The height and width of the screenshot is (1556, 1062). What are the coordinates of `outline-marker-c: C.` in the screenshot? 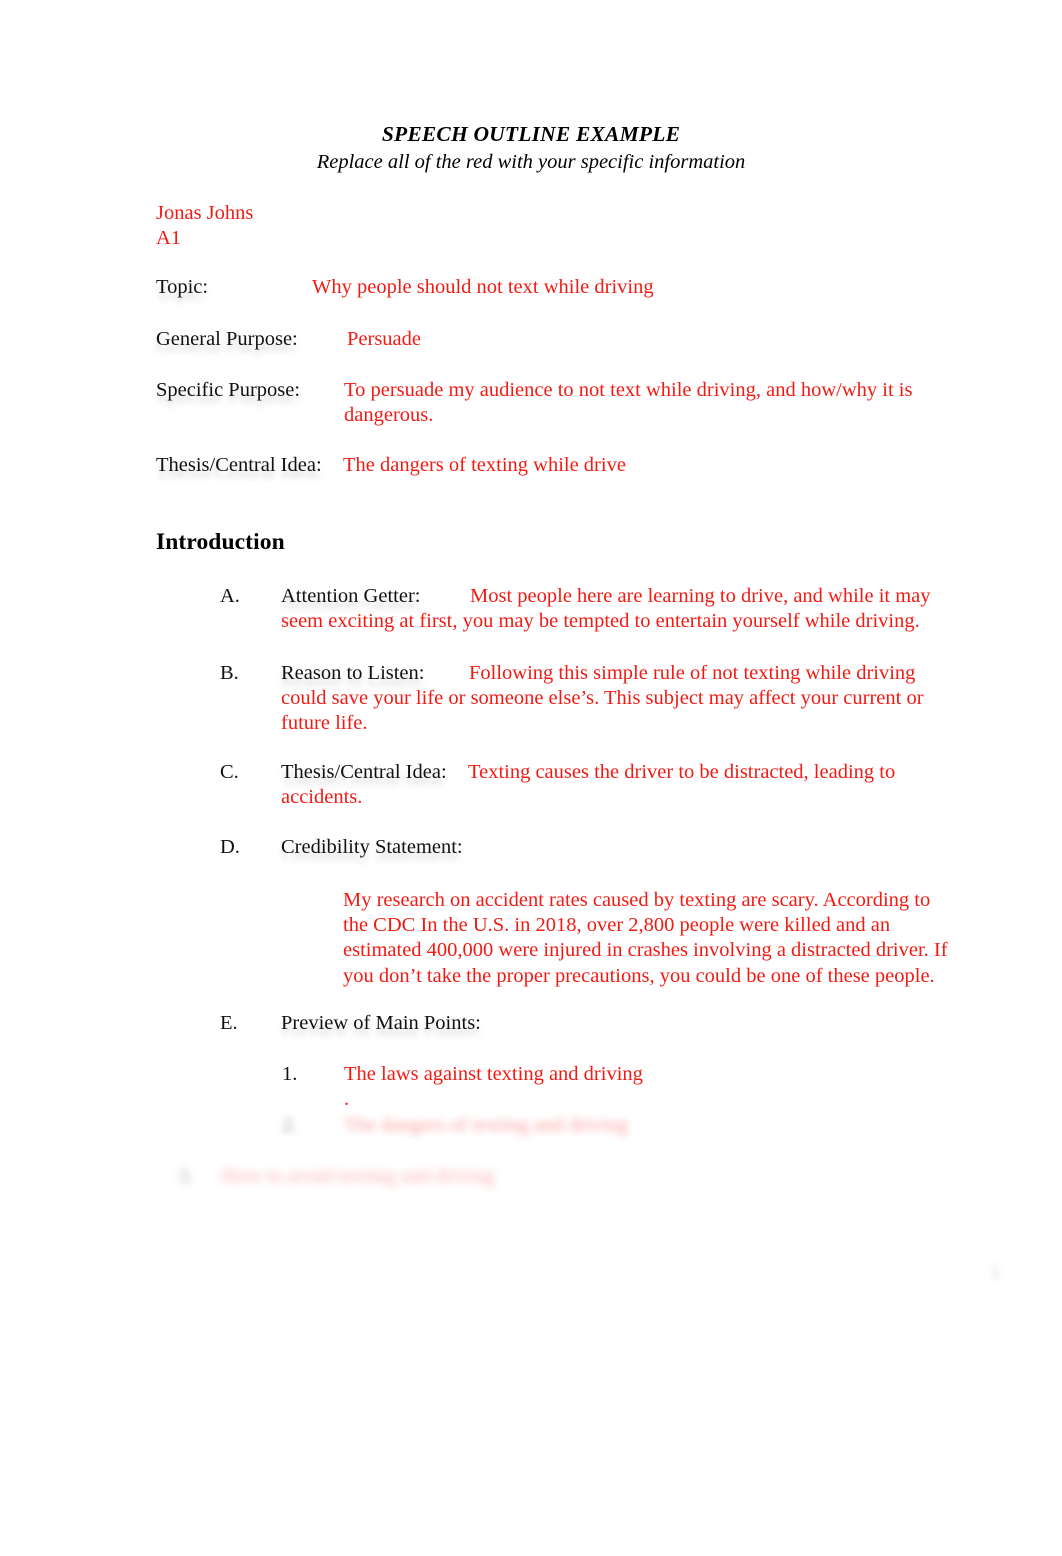 It's located at (229, 772).